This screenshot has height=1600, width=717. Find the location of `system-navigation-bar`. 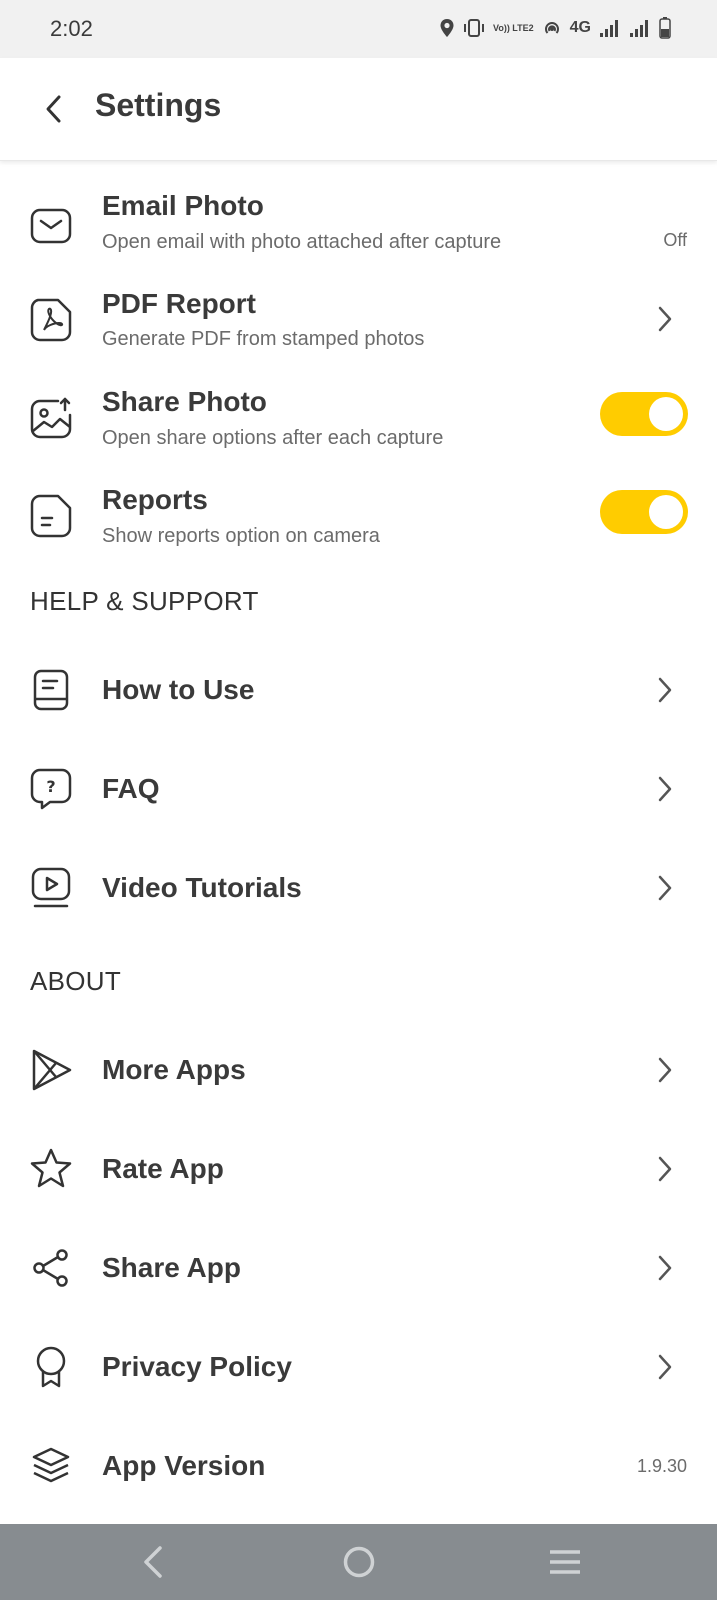

system-navigation-bar is located at coordinates (358, 1562).